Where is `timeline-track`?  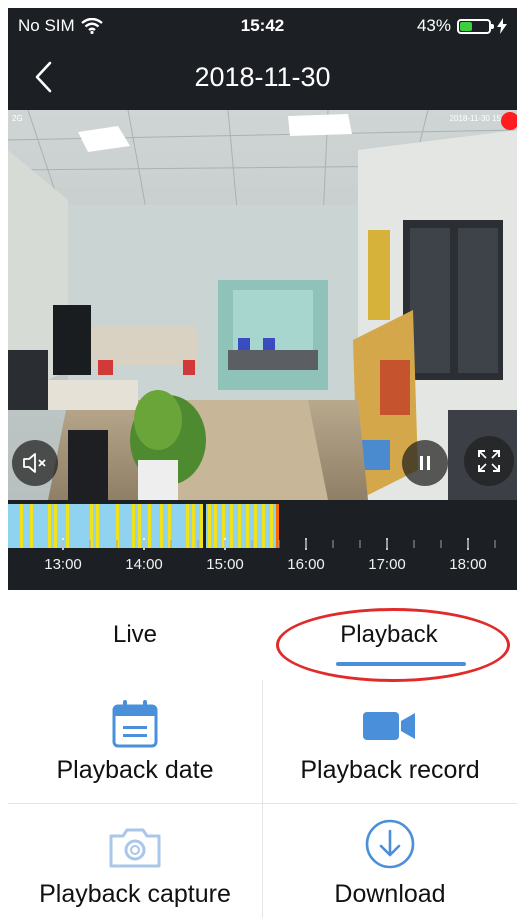 timeline-track is located at coordinates (262, 545).